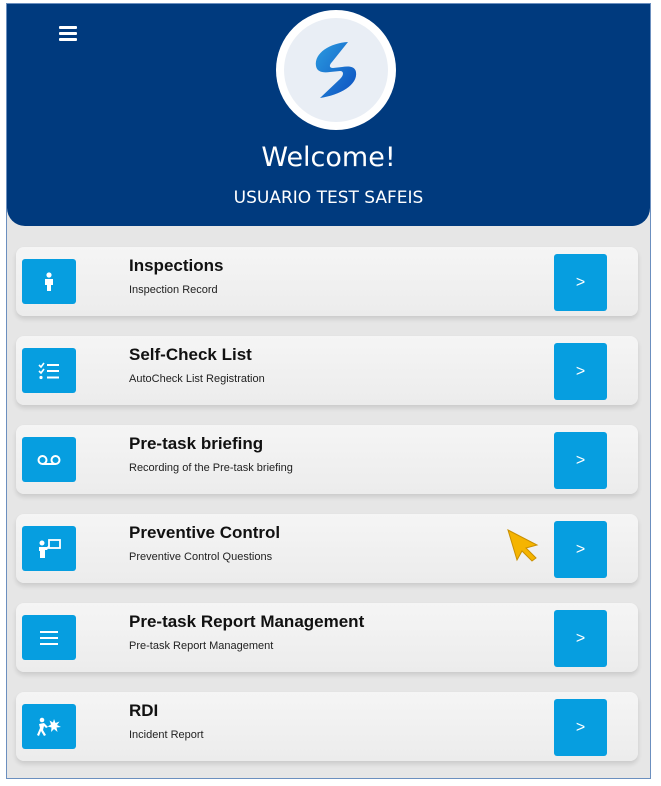  I want to click on logo, so click(336, 70).